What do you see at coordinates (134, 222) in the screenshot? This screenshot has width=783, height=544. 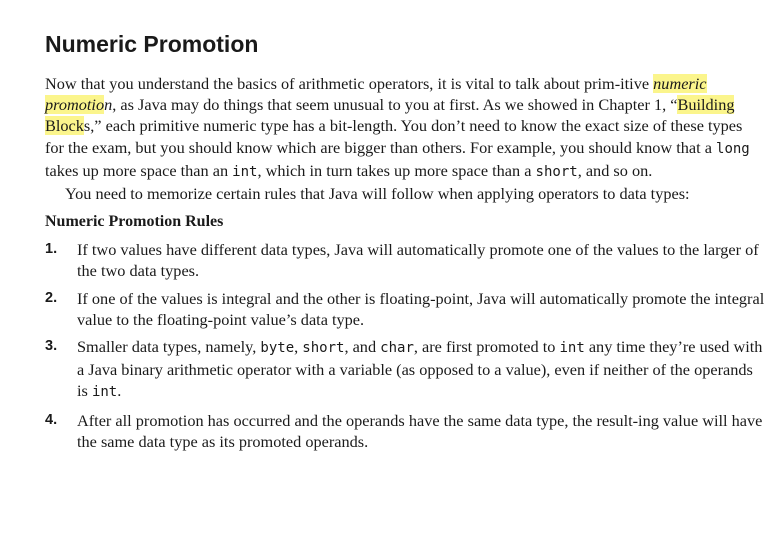 I see `rules-title: Numeric Promotion Rules` at bounding box center [134, 222].